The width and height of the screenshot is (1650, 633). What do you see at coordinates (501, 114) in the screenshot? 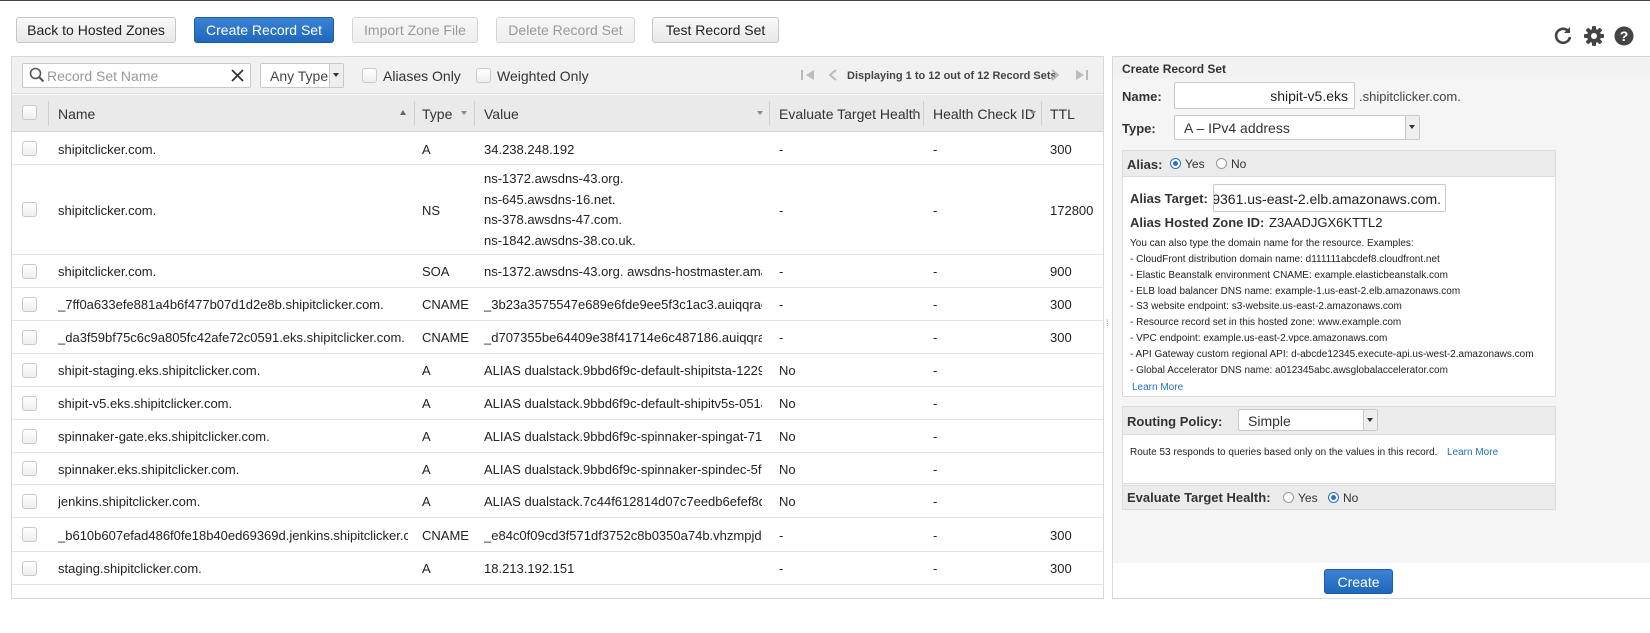
I see `column-header-value: Value` at bounding box center [501, 114].